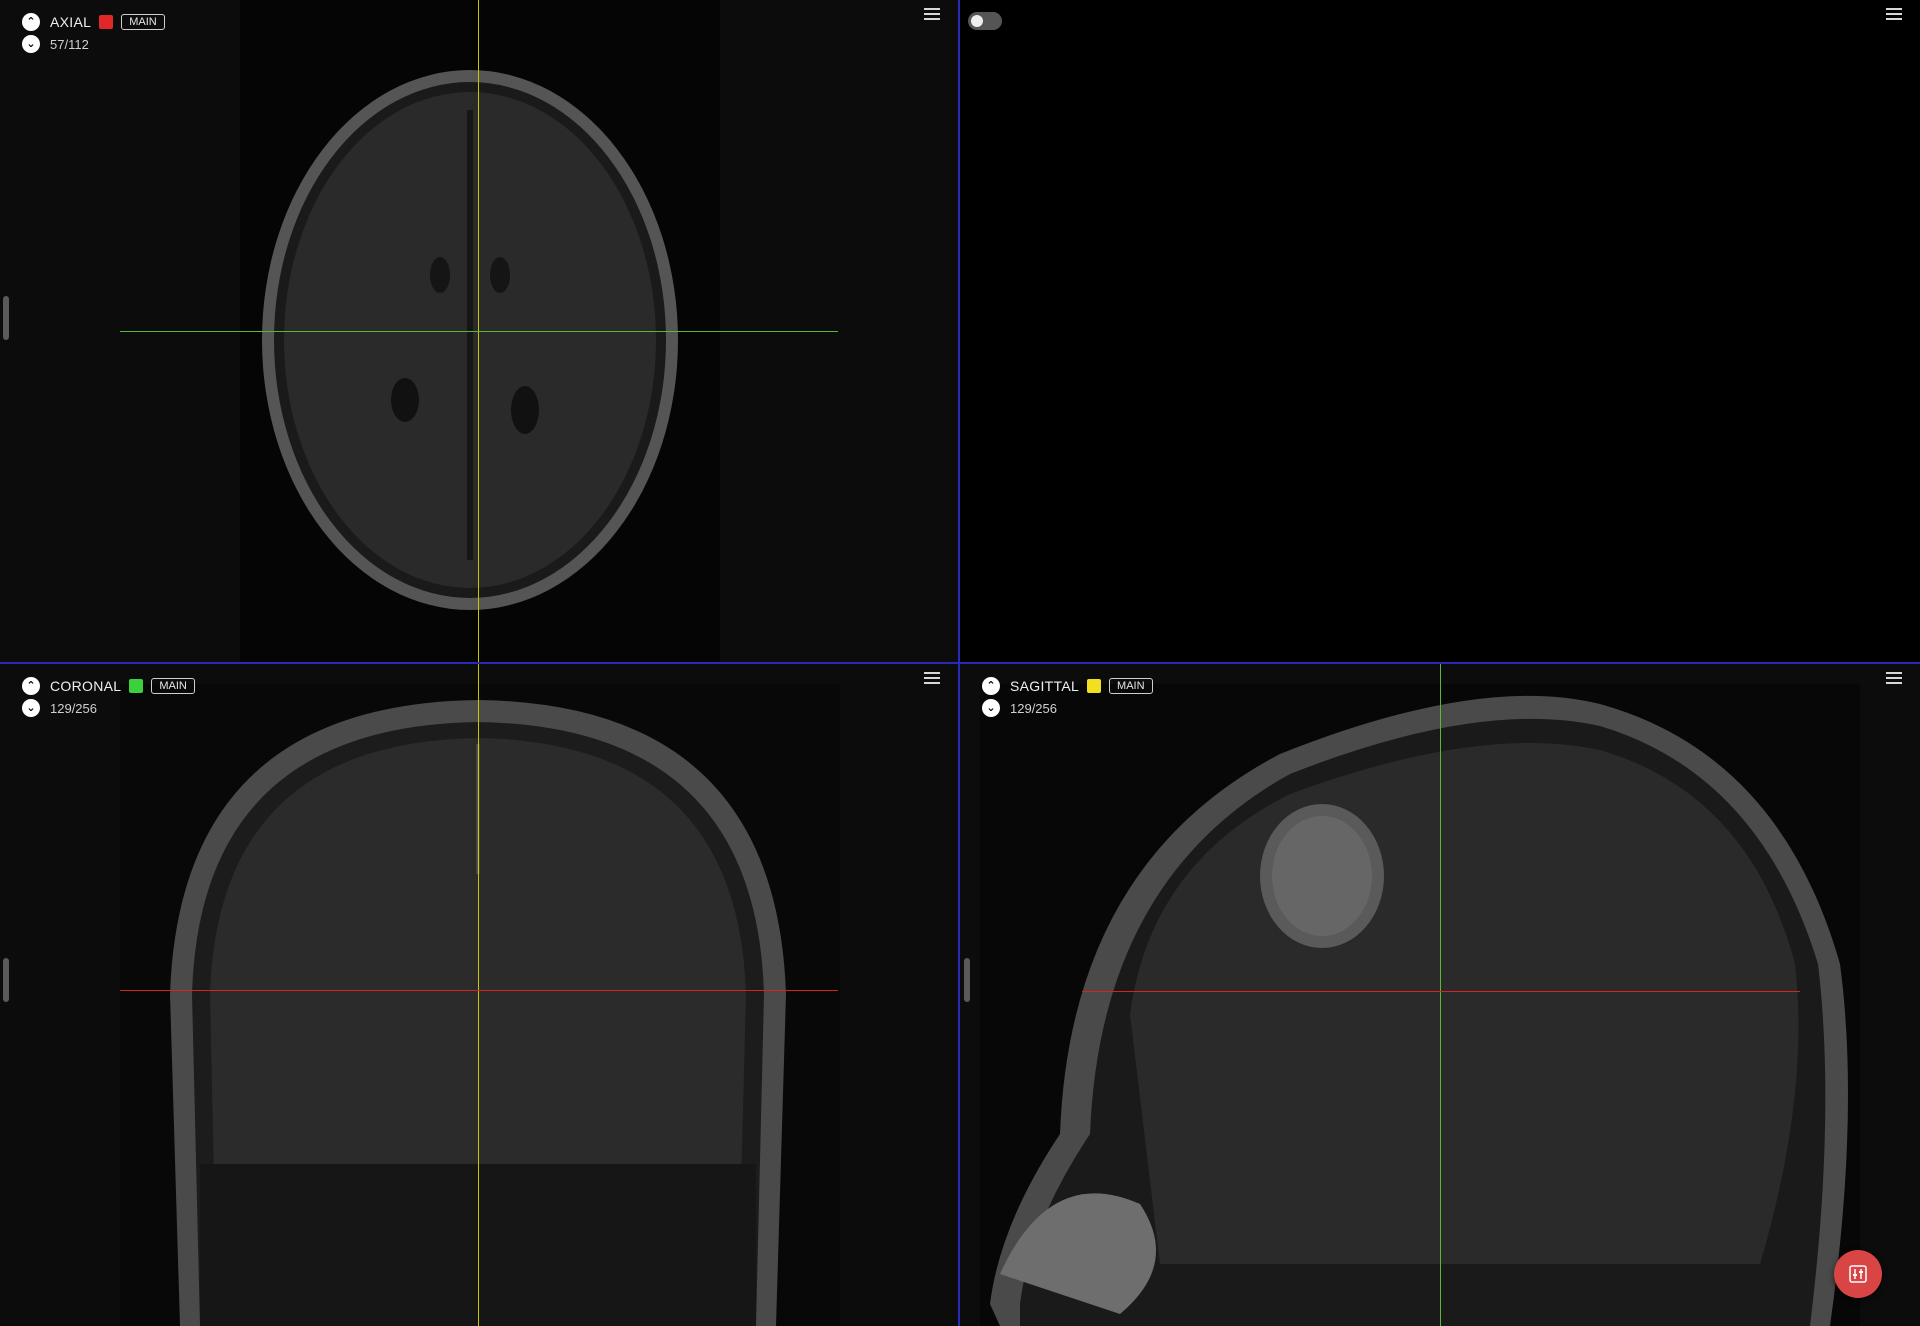  I want to click on coronal-horizontal-crosshair, so click(479, 990).